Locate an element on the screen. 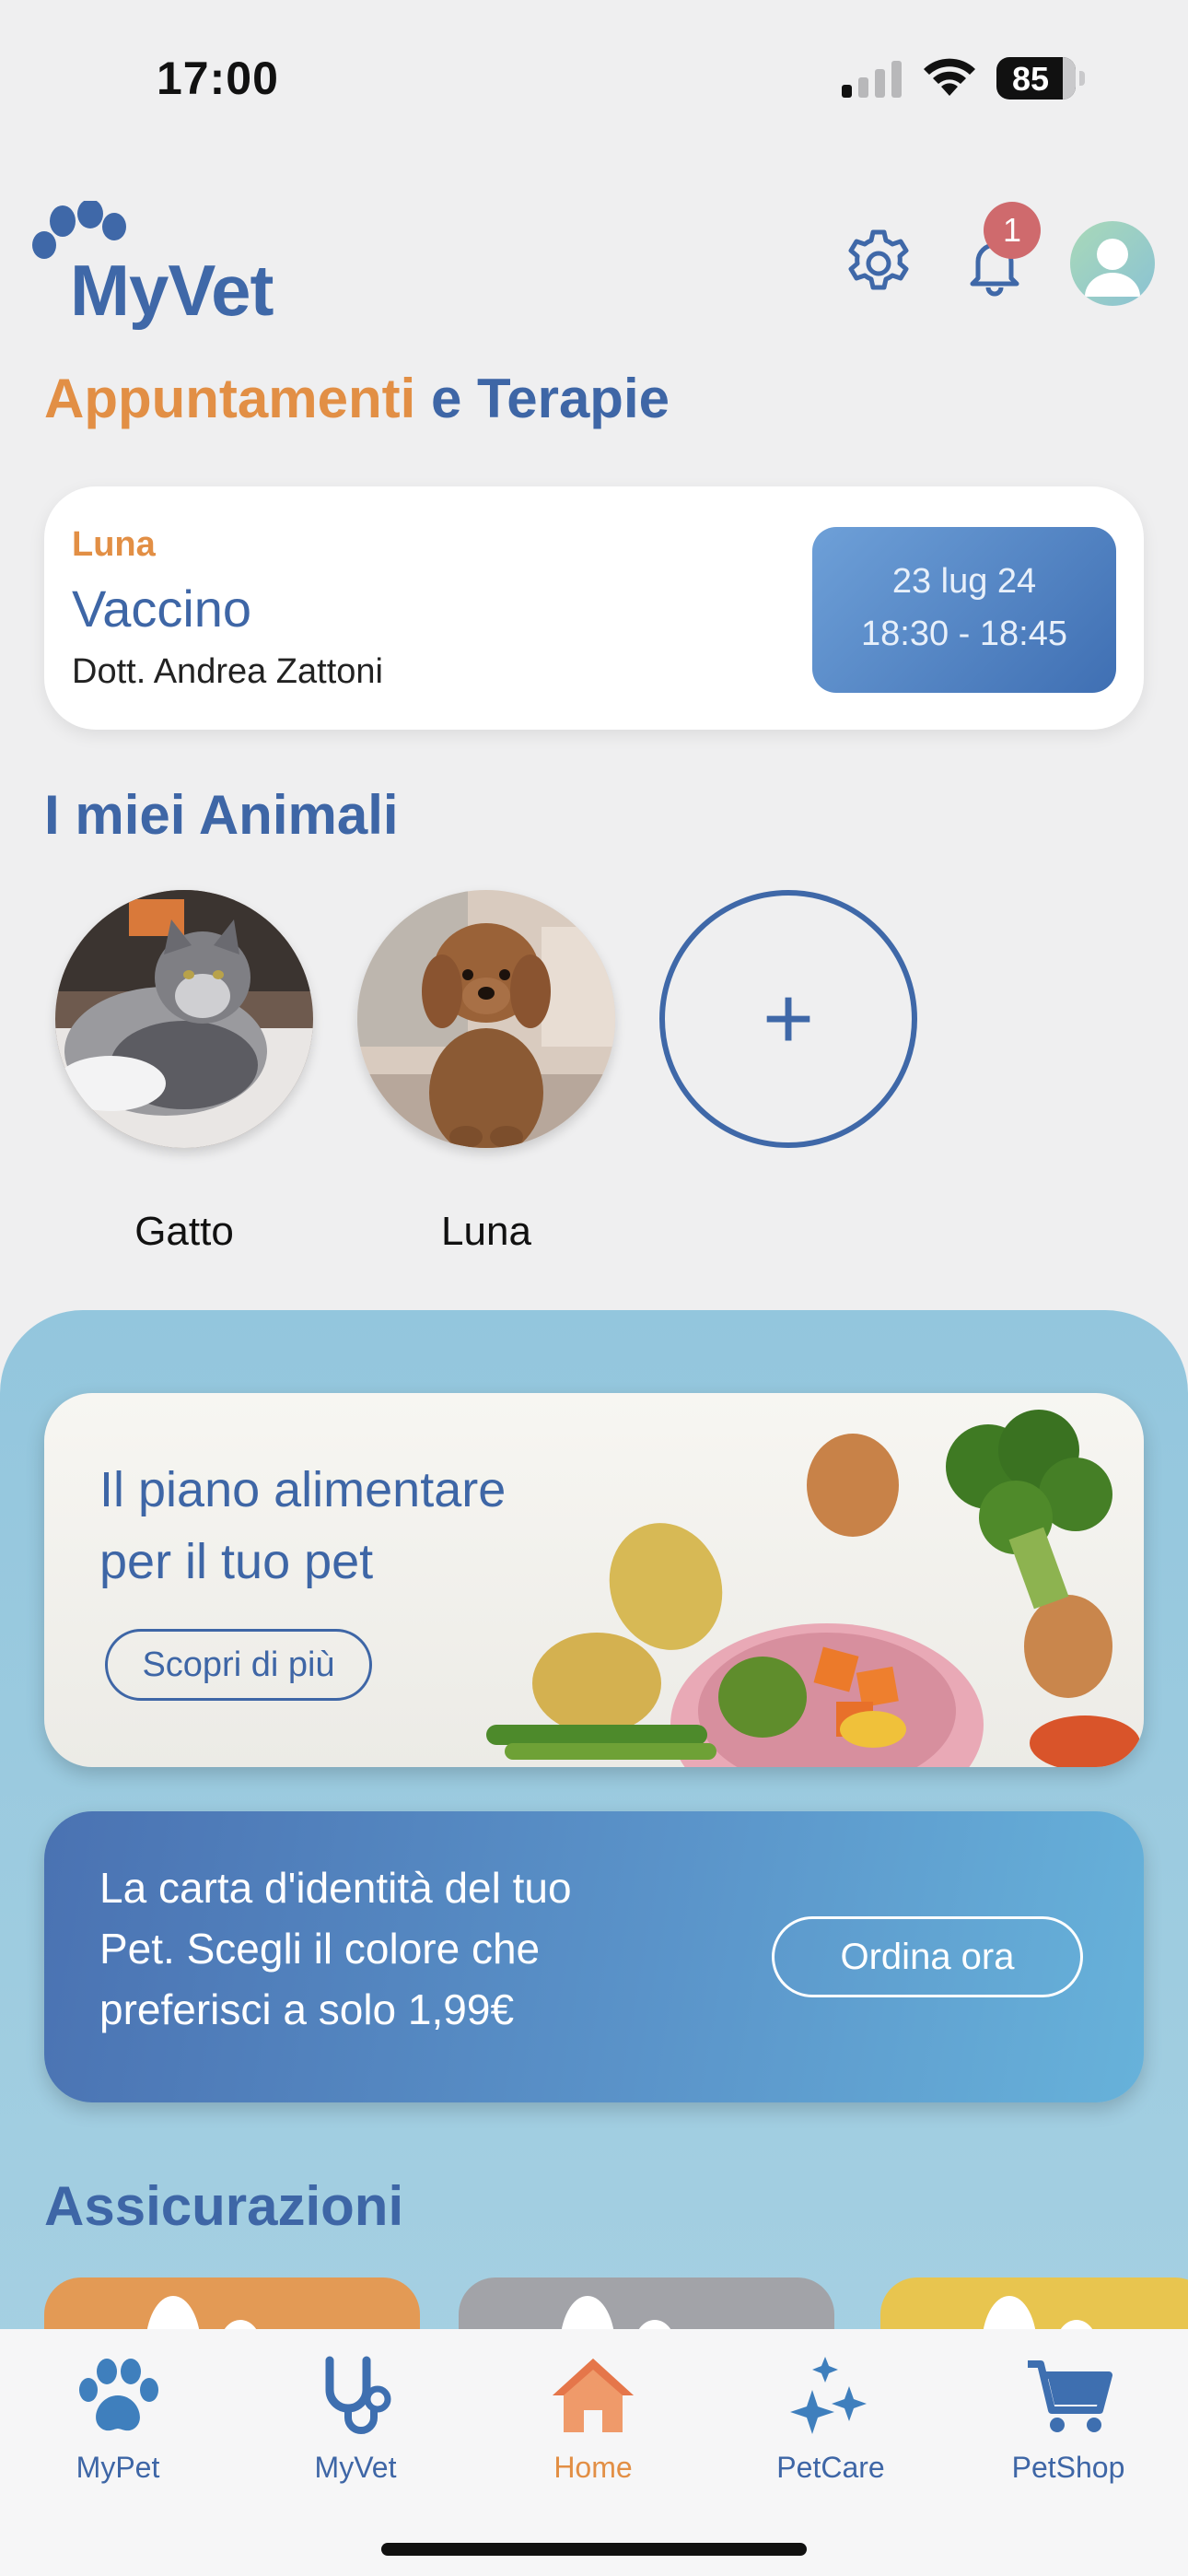  pet-photo-gatto is located at coordinates (184, 1019).